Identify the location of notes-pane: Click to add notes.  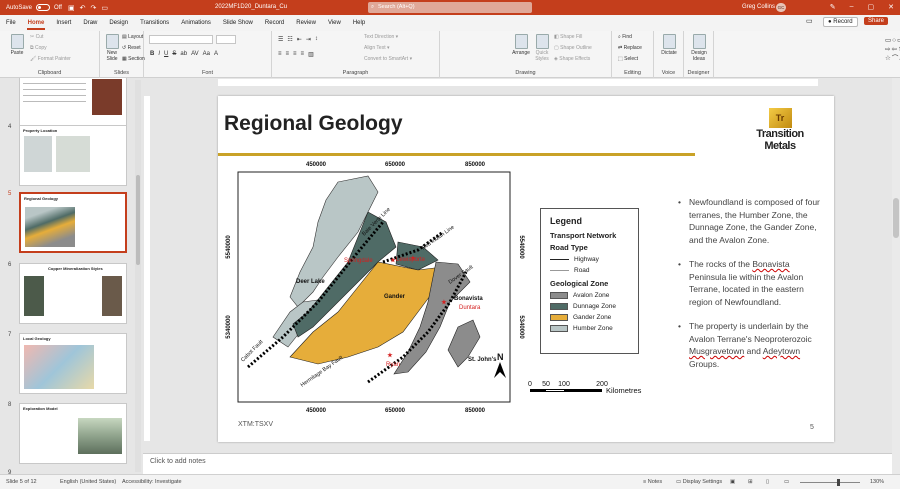
(517, 463).